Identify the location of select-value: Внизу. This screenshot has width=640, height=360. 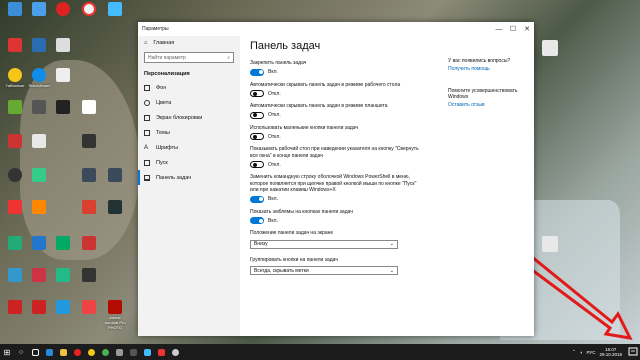
(261, 244).